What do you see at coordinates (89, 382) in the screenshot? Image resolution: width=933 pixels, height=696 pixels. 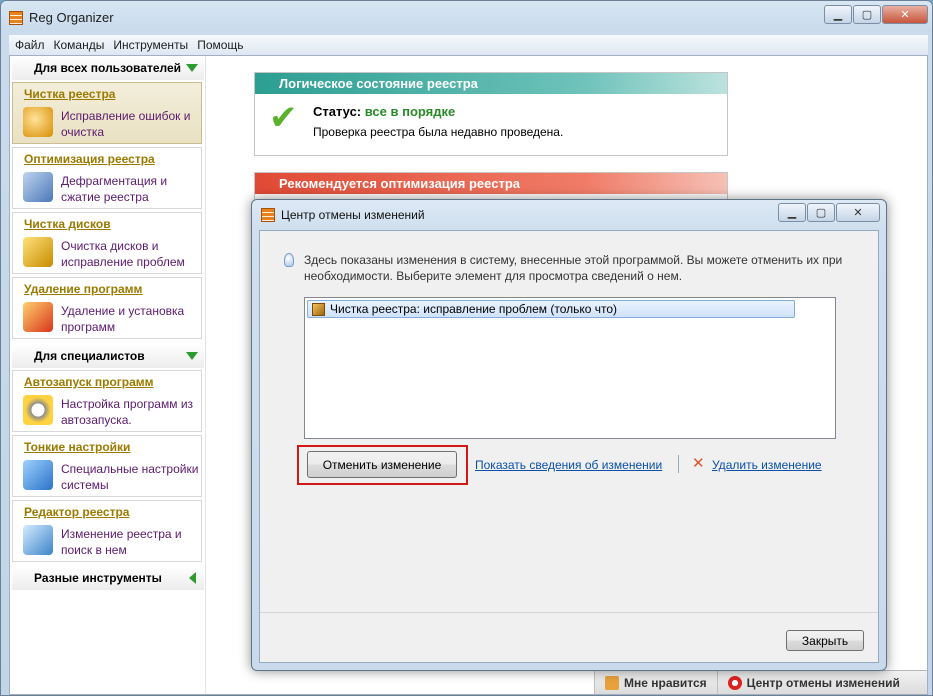 I see `sidebar-item-title: Автозапуск программ` at bounding box center [89, 382].